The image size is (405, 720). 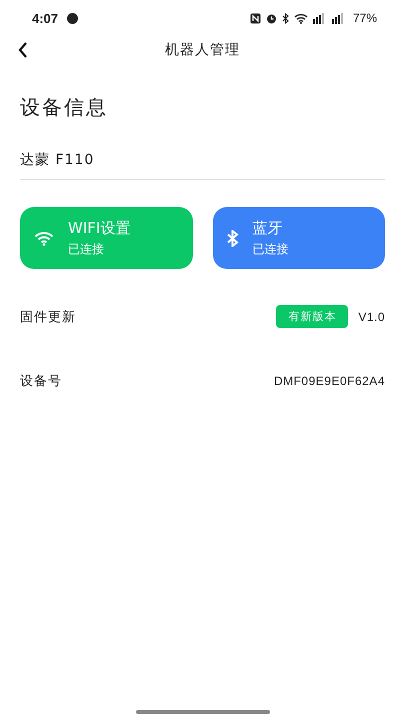 I want to click on back-button, so click(x=23, y=50).